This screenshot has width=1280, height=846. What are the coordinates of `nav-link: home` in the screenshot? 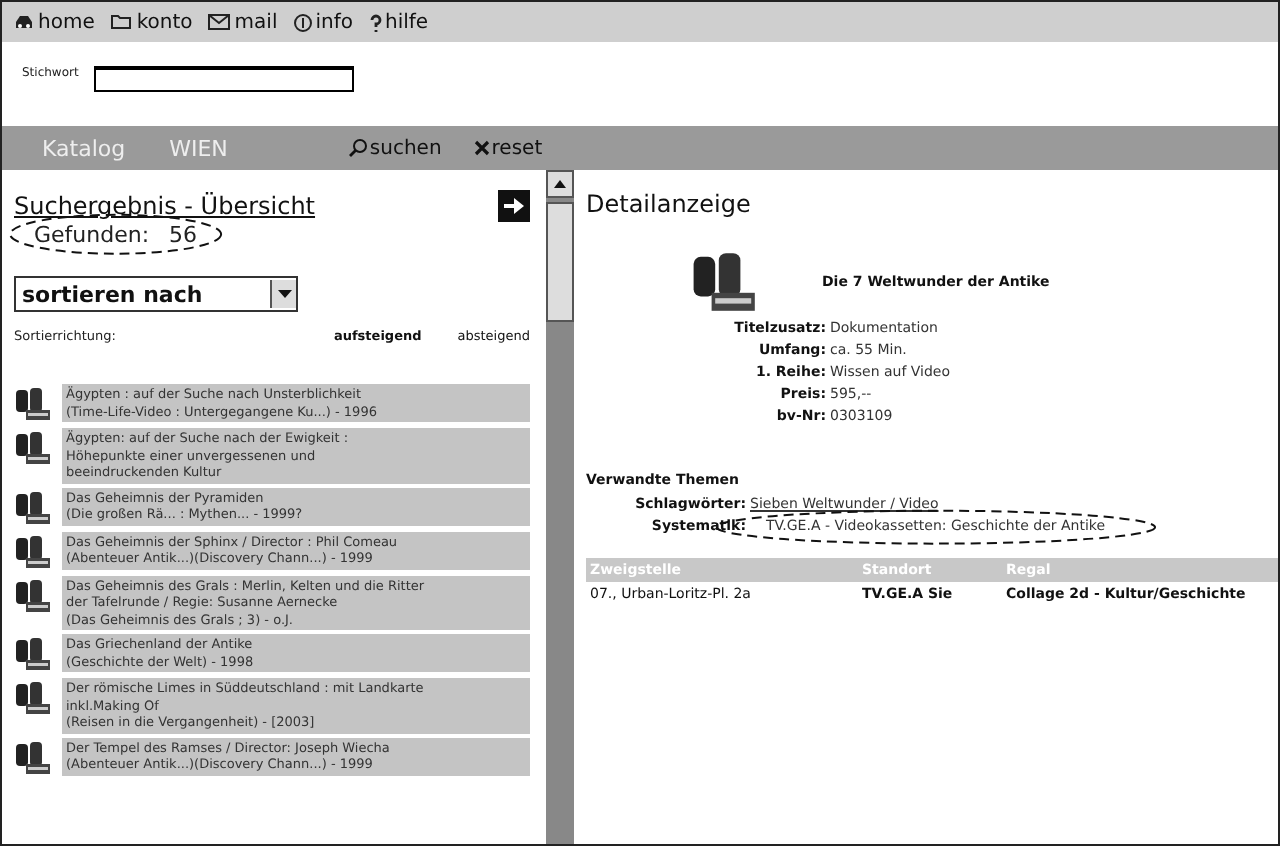 It's located at (54, 22).